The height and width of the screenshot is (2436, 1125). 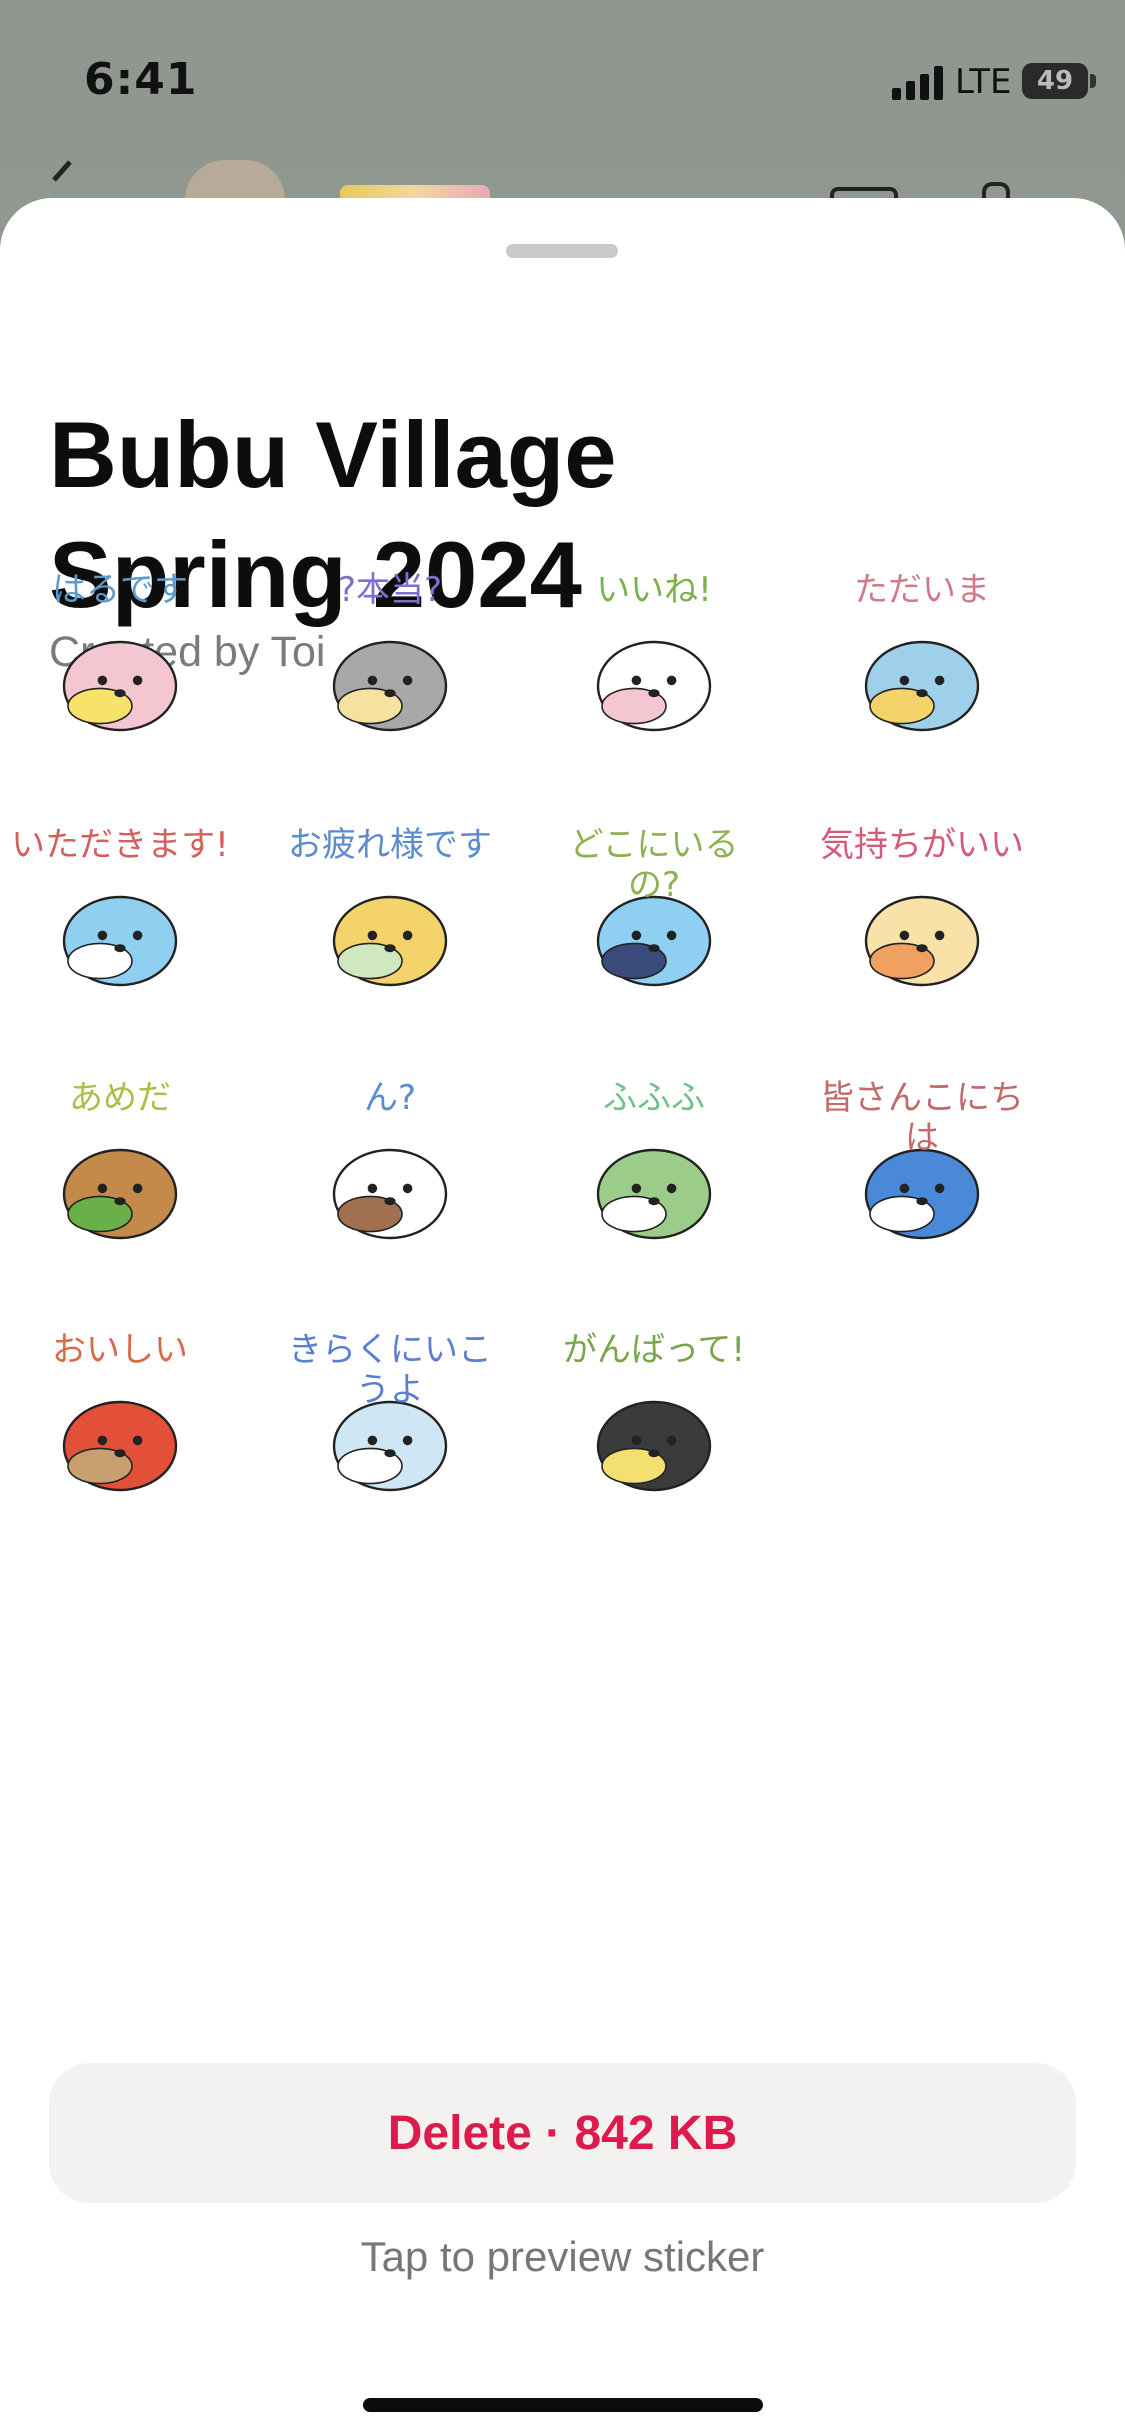 I want to click on sticker-microphone-blue: 皆さんこにちは, so click(x=922, y=1185).